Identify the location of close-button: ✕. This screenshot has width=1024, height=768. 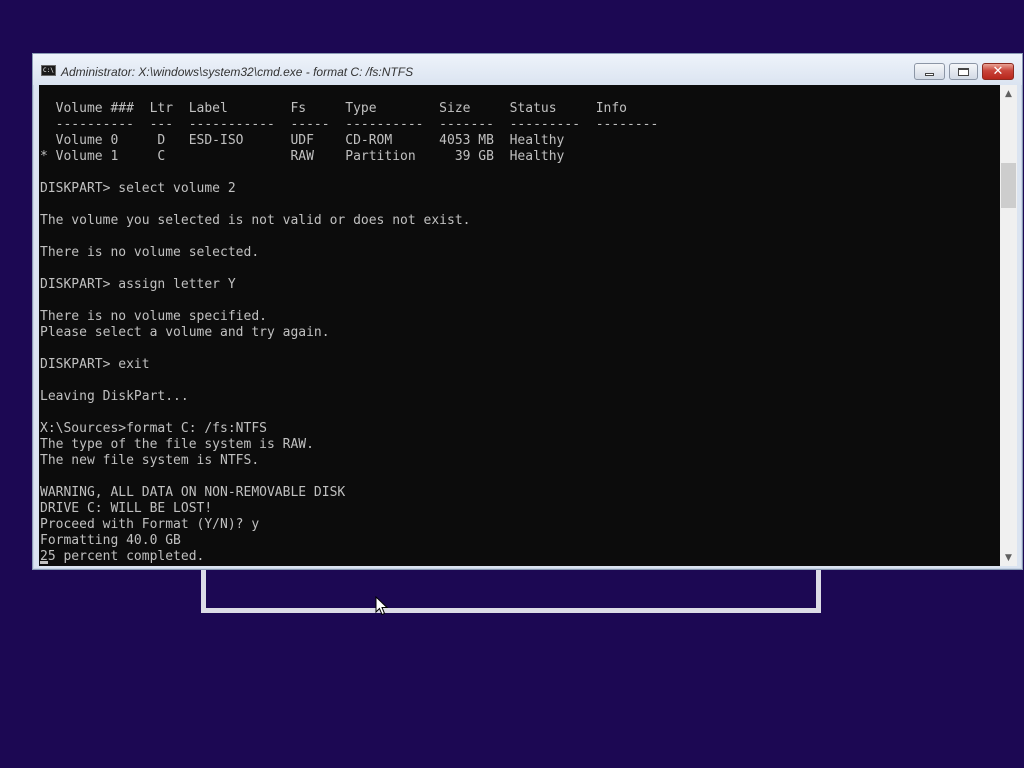
(998, 71).